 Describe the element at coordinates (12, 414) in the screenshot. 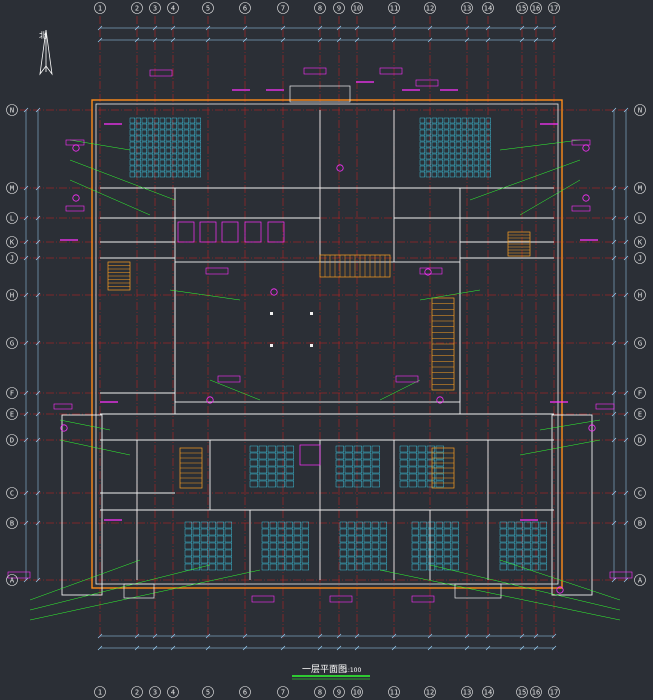

I see `axis-bubble-left-E: E` at that location.